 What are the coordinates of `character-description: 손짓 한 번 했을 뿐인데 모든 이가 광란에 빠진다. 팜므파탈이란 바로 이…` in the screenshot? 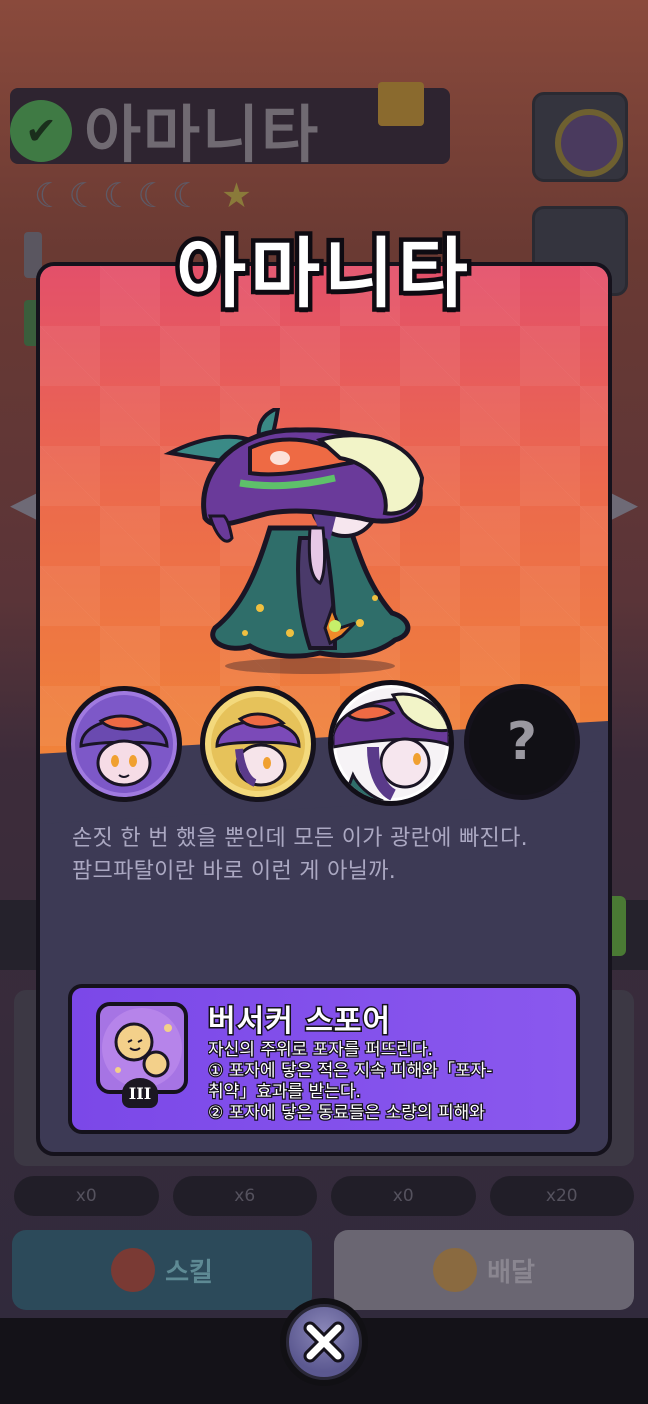 It's located at (332, 855).